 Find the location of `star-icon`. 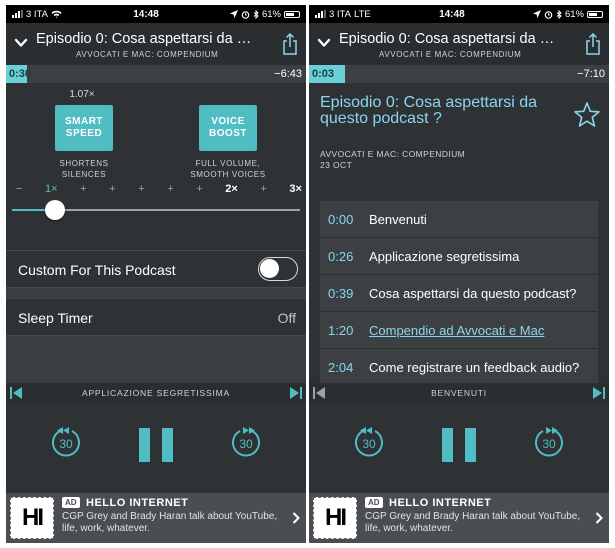

star-icon is located at coordinates (587, 115).